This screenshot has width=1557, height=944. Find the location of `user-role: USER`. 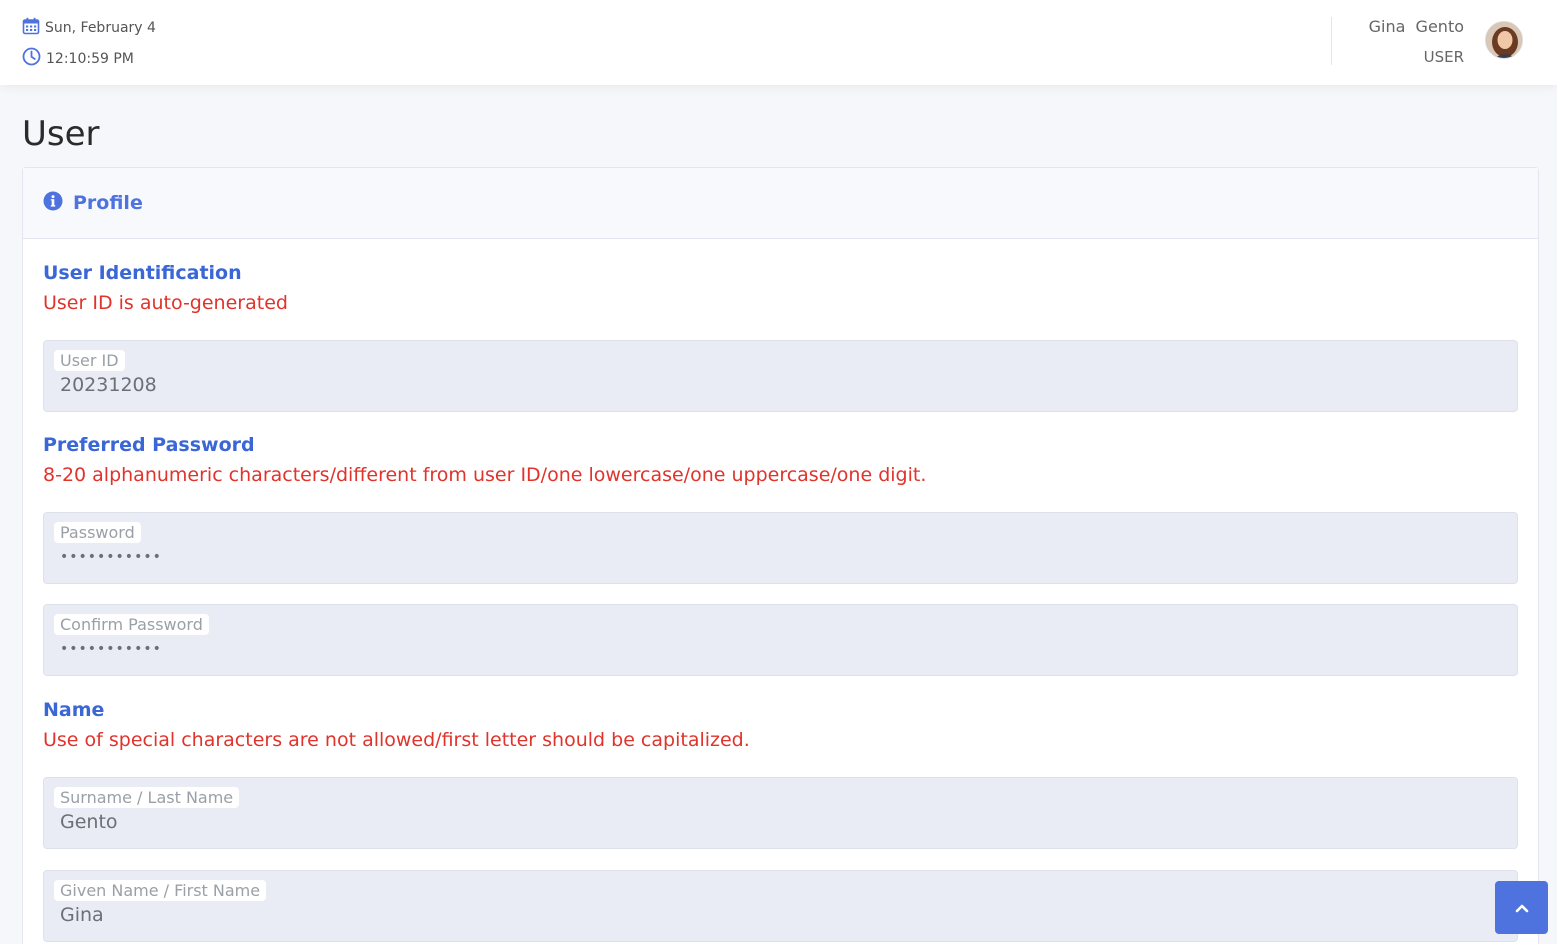

user-role: USER is located at coordinates (1443, 57).